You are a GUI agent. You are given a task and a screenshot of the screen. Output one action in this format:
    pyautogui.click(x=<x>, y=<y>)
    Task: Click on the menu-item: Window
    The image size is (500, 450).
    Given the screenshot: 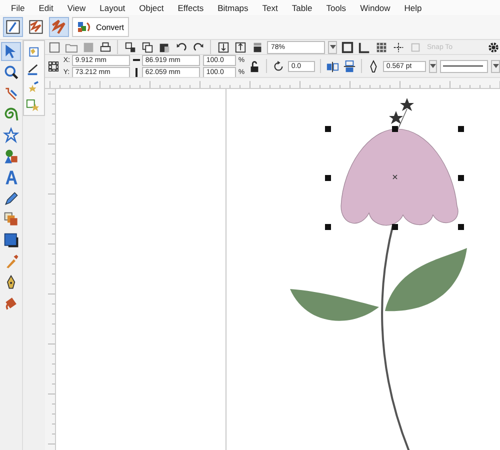 What is the action you would take?
    pyautogui.click(x=375, y=7)
    